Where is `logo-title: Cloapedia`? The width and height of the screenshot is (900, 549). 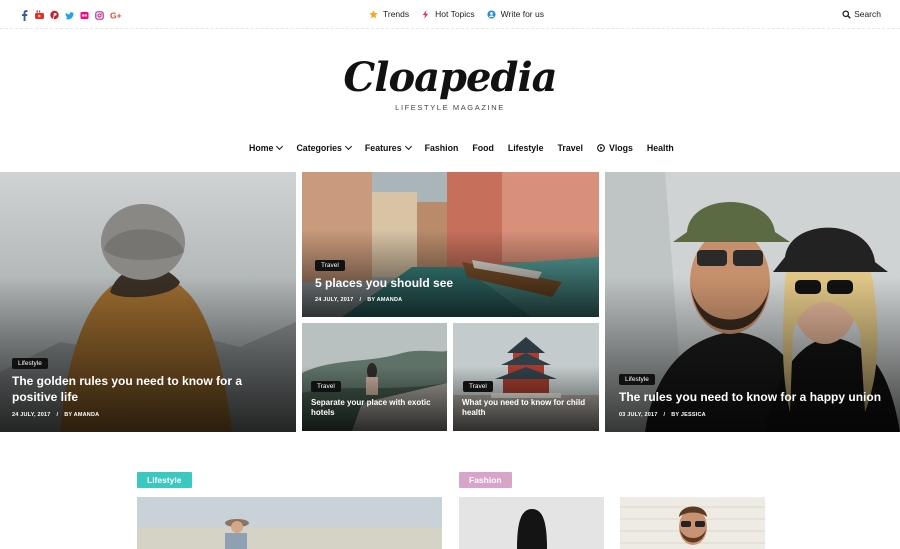
logo-title: Cloapedia is located at coordinates (450, 77).